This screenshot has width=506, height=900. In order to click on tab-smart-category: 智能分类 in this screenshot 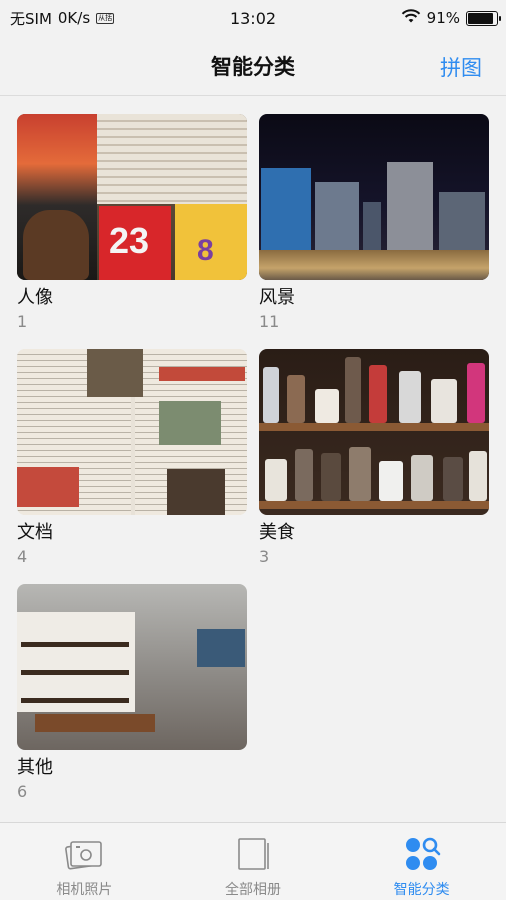, I will do `click(421, 861)`.